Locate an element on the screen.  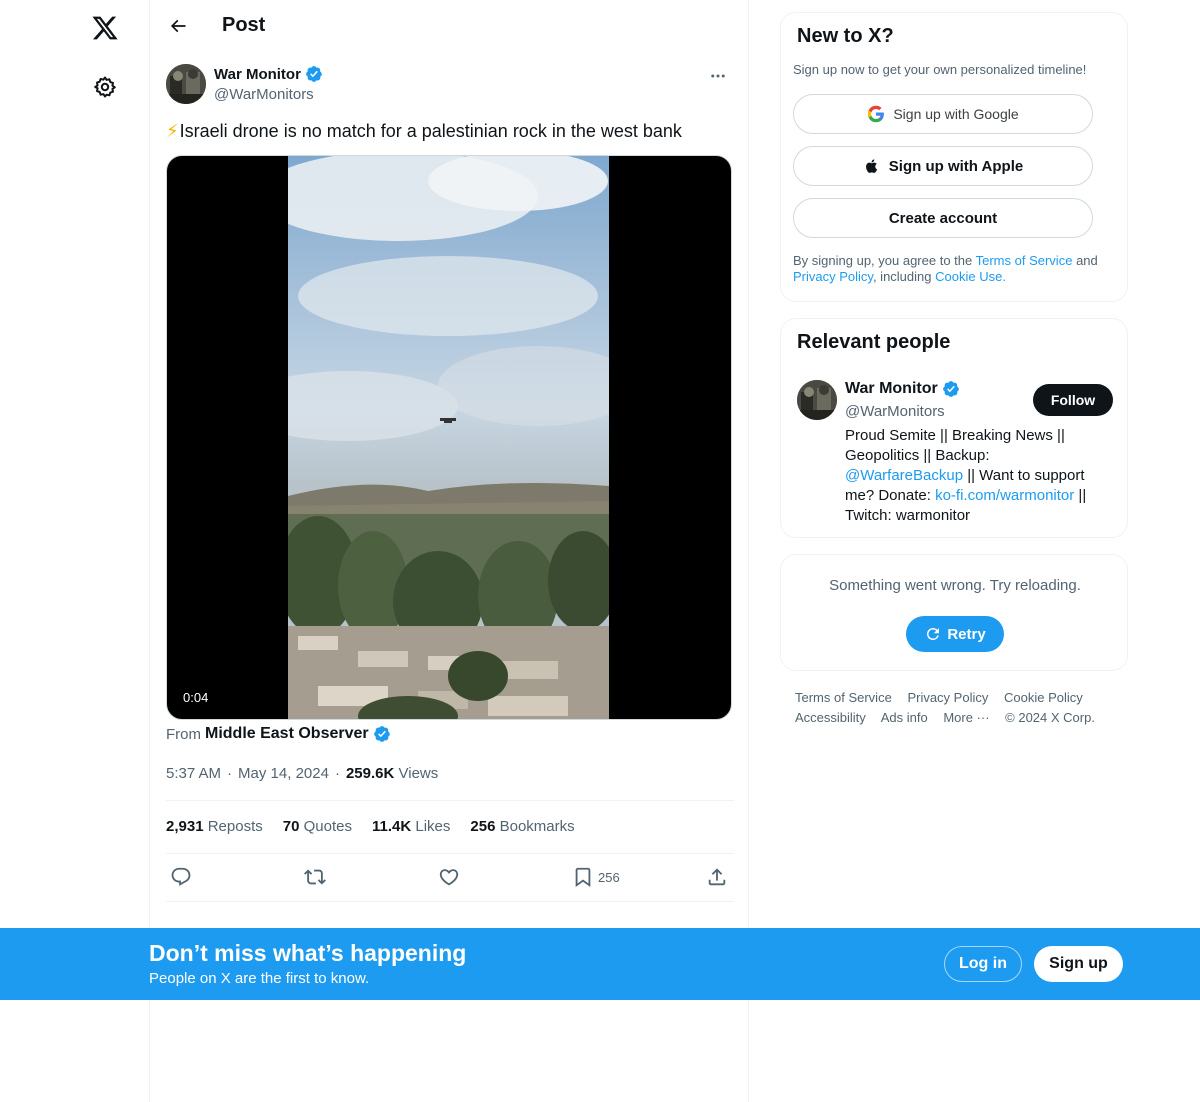
footer-link-cookie: Cookie Policy is located at coordinates (1043, 697).